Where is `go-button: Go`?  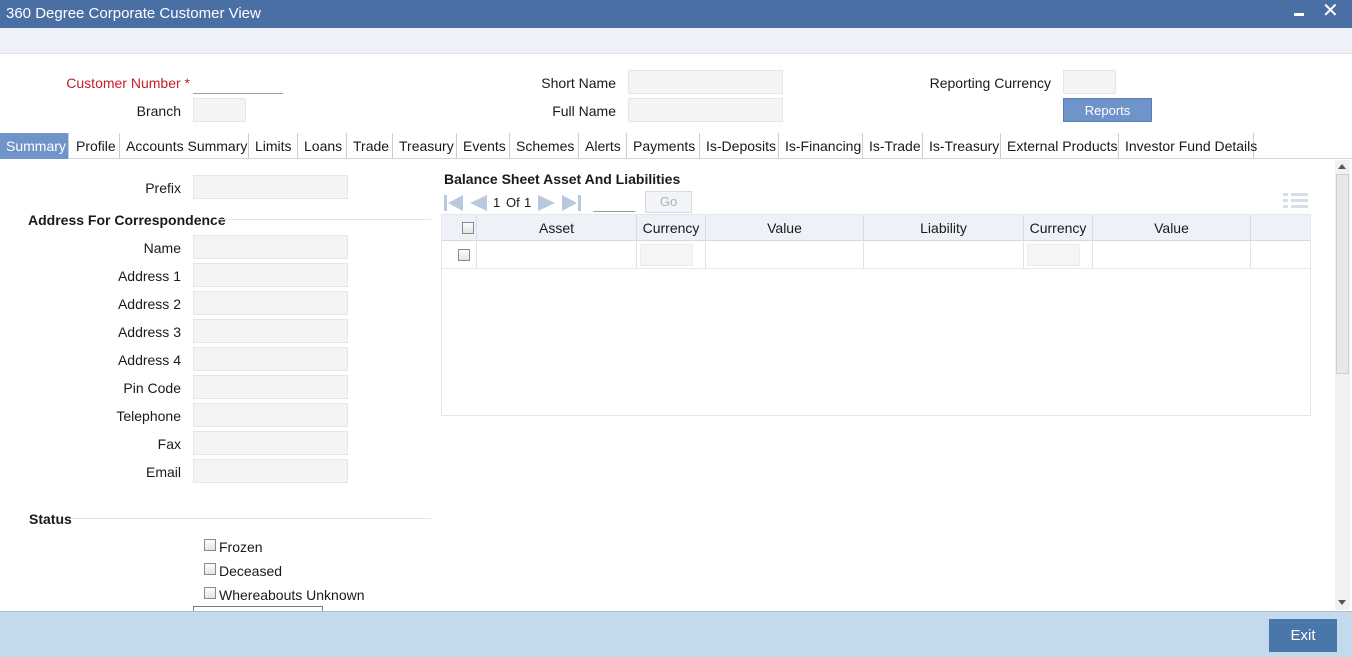
go-button: Go is located at coordinates (668, 202).